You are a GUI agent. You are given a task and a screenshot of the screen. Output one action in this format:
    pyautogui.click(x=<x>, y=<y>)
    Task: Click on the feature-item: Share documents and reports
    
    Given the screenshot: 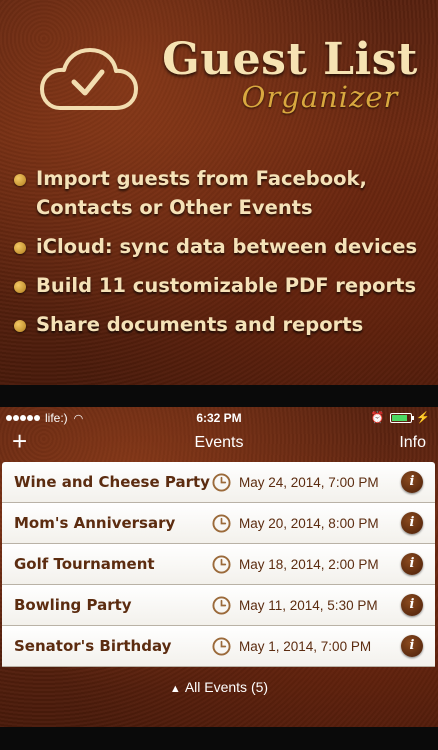 What is the action you would take?
    pyautogui.click(x=224, y=324)
    